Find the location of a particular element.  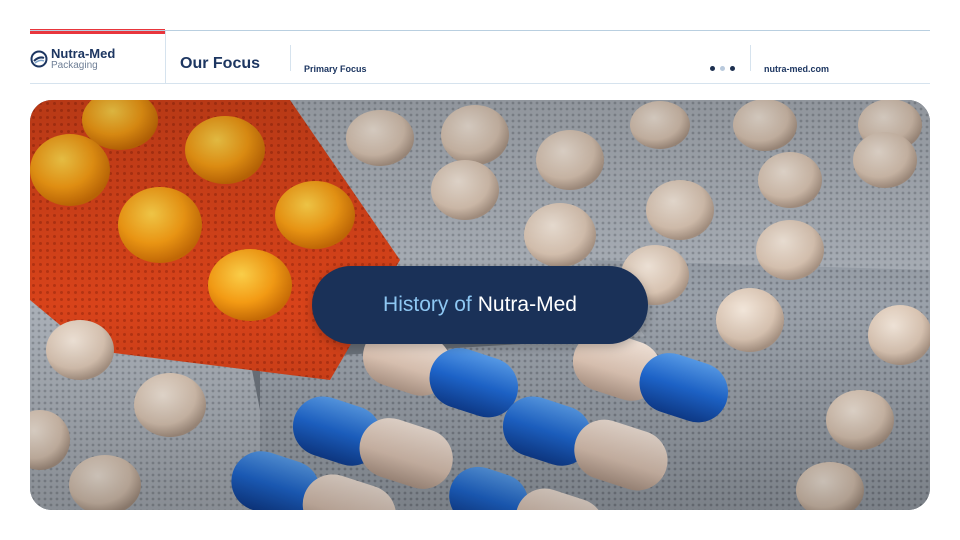

website-link: nutra-med.com is located at coordinates (796, 69).